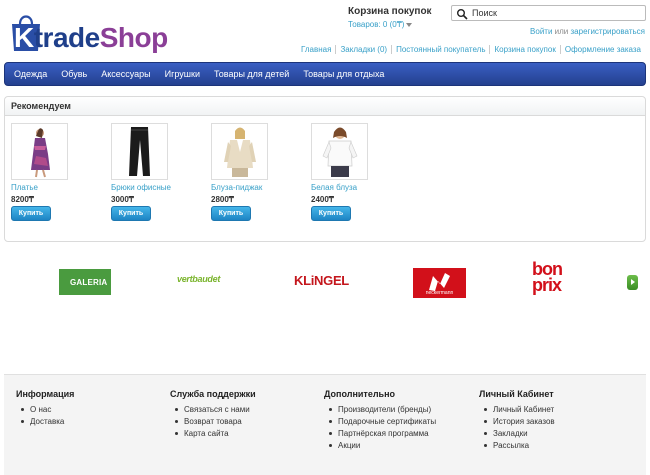 The width and height of the screenshot is (650, 475). What do you see at coordinates (380, 446) in the screenshot?
I see `footer-link: Акции` at bounding box center [380, 446].